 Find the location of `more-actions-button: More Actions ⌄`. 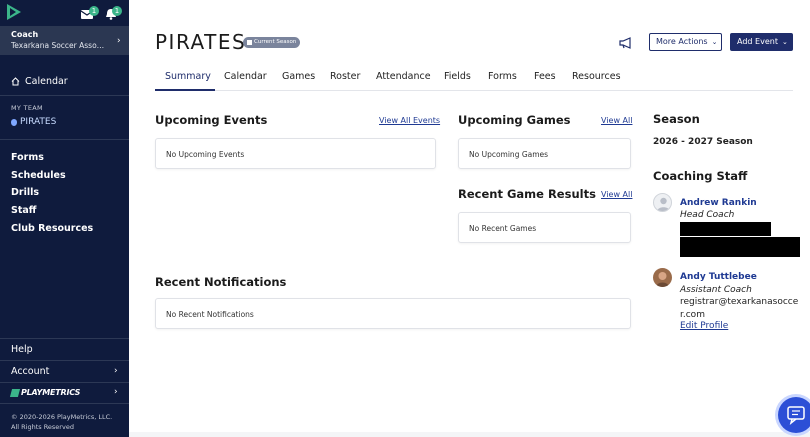

more-actions-button: More Actions ⌄ is located at coordinates (685, 42).